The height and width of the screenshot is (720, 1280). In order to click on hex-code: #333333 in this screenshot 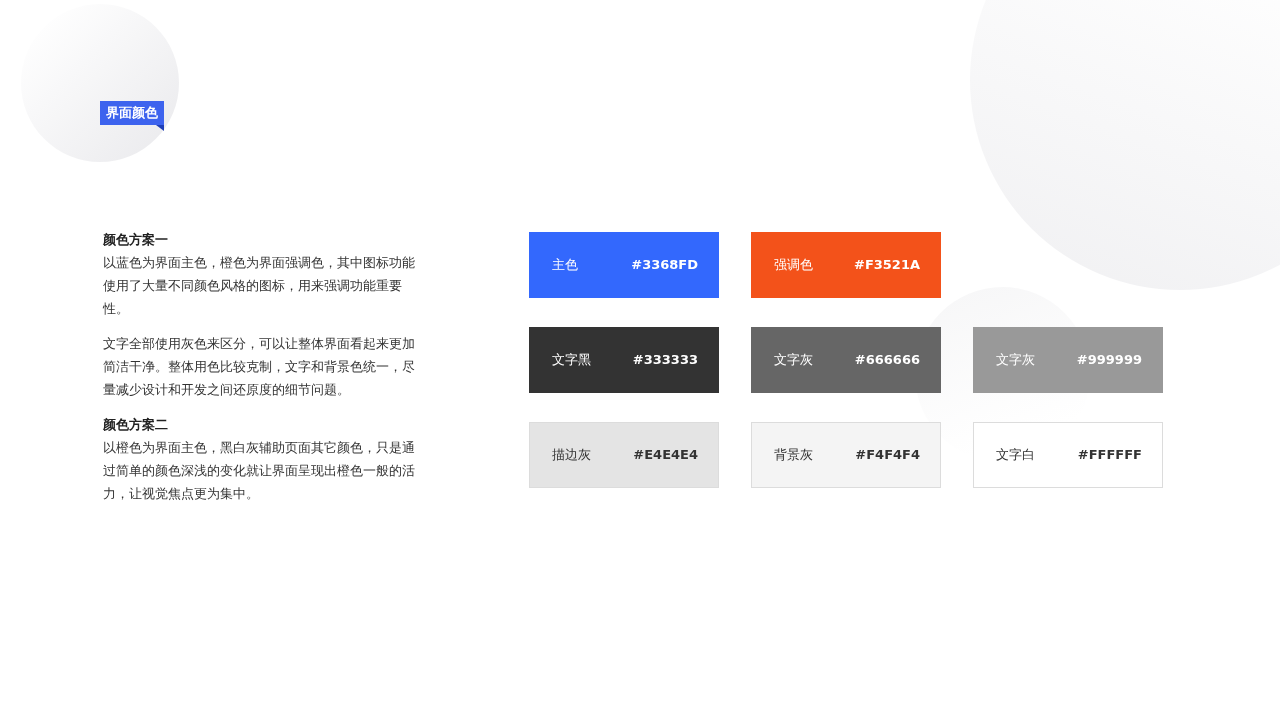, I will do `click(665, 360)`.